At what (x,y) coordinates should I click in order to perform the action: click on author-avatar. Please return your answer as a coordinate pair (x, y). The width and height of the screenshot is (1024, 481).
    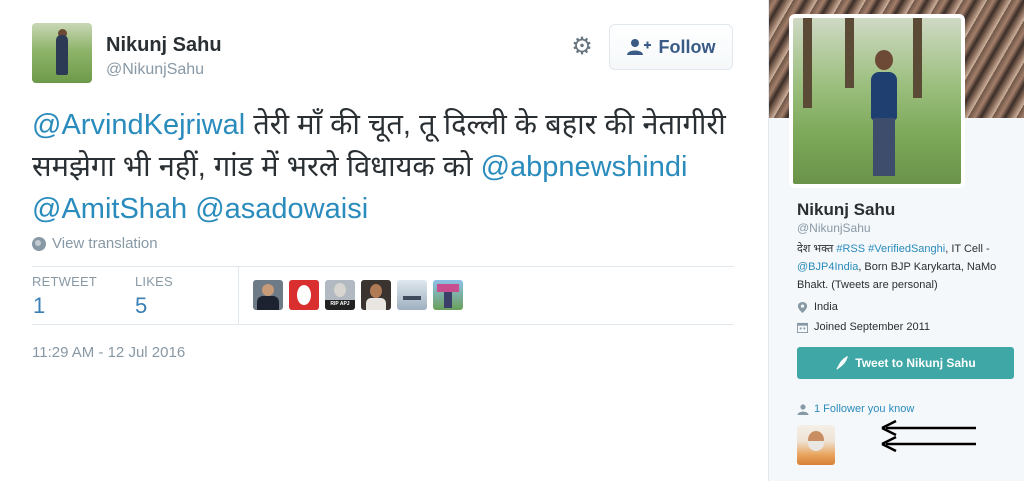
    Looking at the image, I should click on (62, 53).